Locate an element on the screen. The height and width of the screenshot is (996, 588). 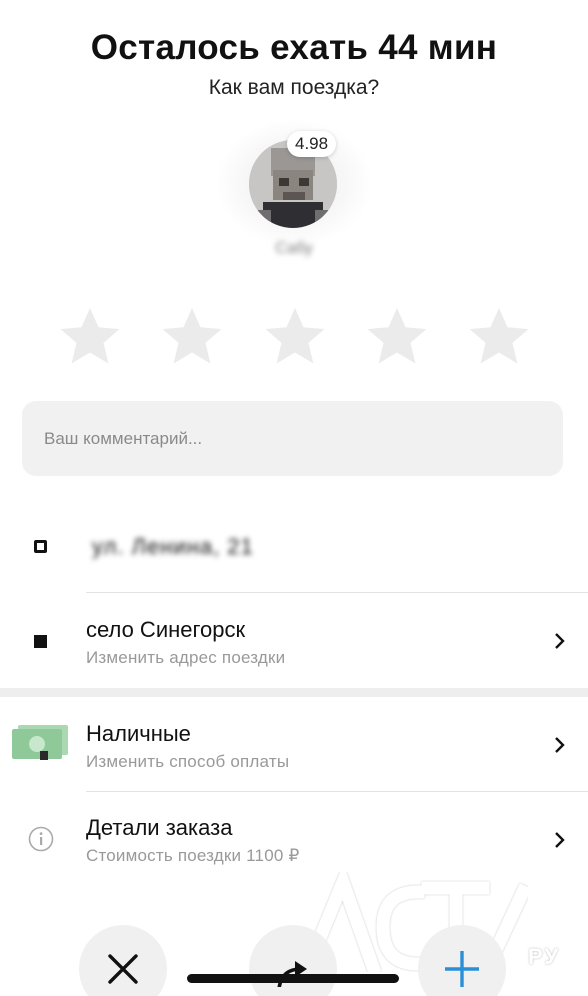
destination-row: село Синегорск Изменить адрес поездки is located at coordinates (294, 640).